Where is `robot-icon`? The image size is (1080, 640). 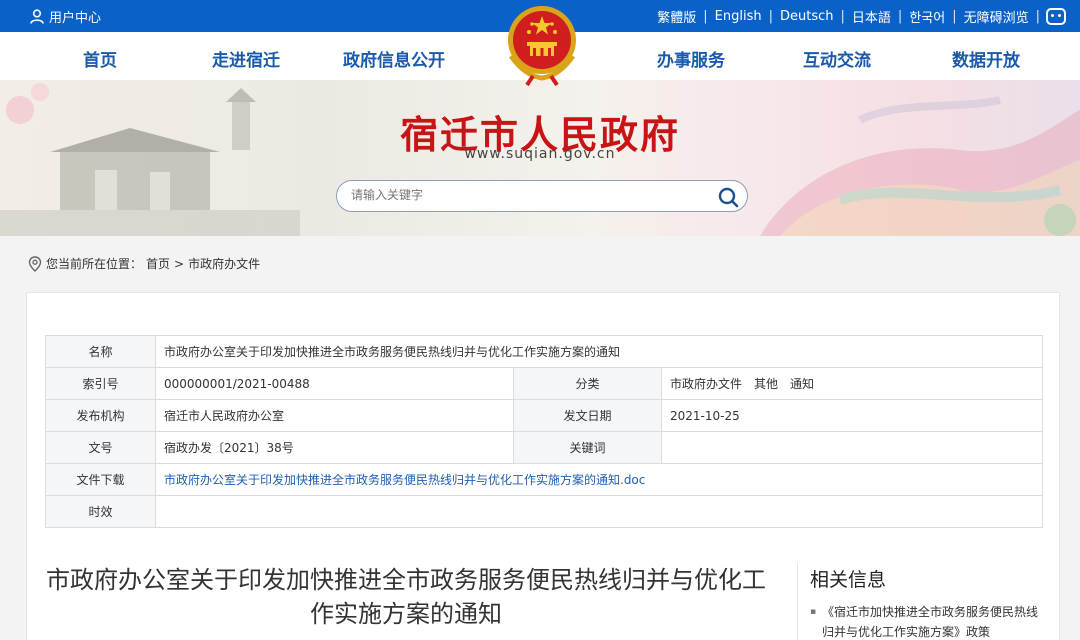 robot-icon is located at coordinates (1056, 16).